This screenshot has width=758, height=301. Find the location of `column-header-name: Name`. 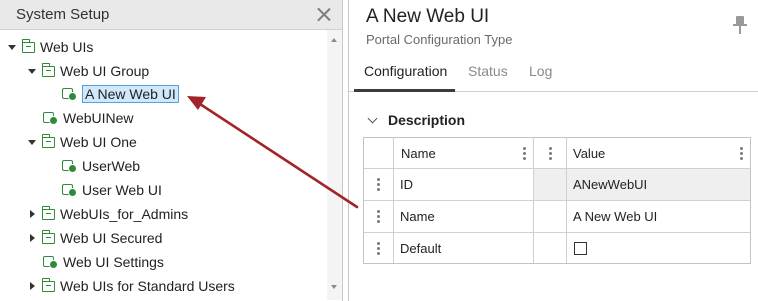

column-header-name: Name is located at coordinates (464, 153).